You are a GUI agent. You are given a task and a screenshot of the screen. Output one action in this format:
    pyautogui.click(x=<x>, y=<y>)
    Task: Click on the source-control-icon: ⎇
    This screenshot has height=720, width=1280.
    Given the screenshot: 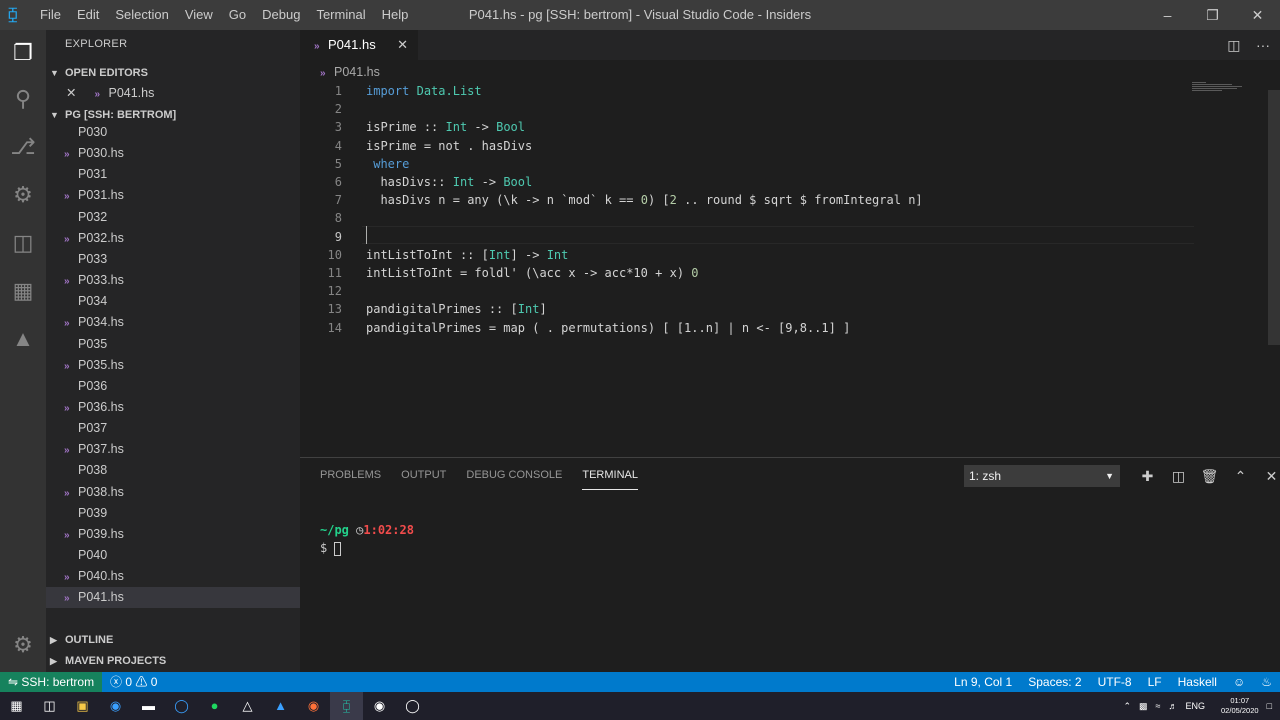 What is the action you would take?
    pyautogui.click(x=23, y=147)
    